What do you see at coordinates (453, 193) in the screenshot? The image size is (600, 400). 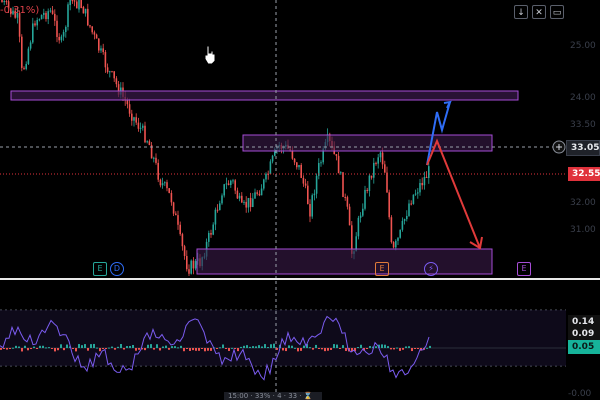 I see `bearish-projection-arrow` at bounding box center [453, 193].